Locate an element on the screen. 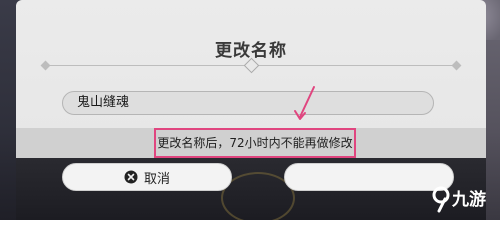  close-circle-icon is located at coordinates (131, 177).